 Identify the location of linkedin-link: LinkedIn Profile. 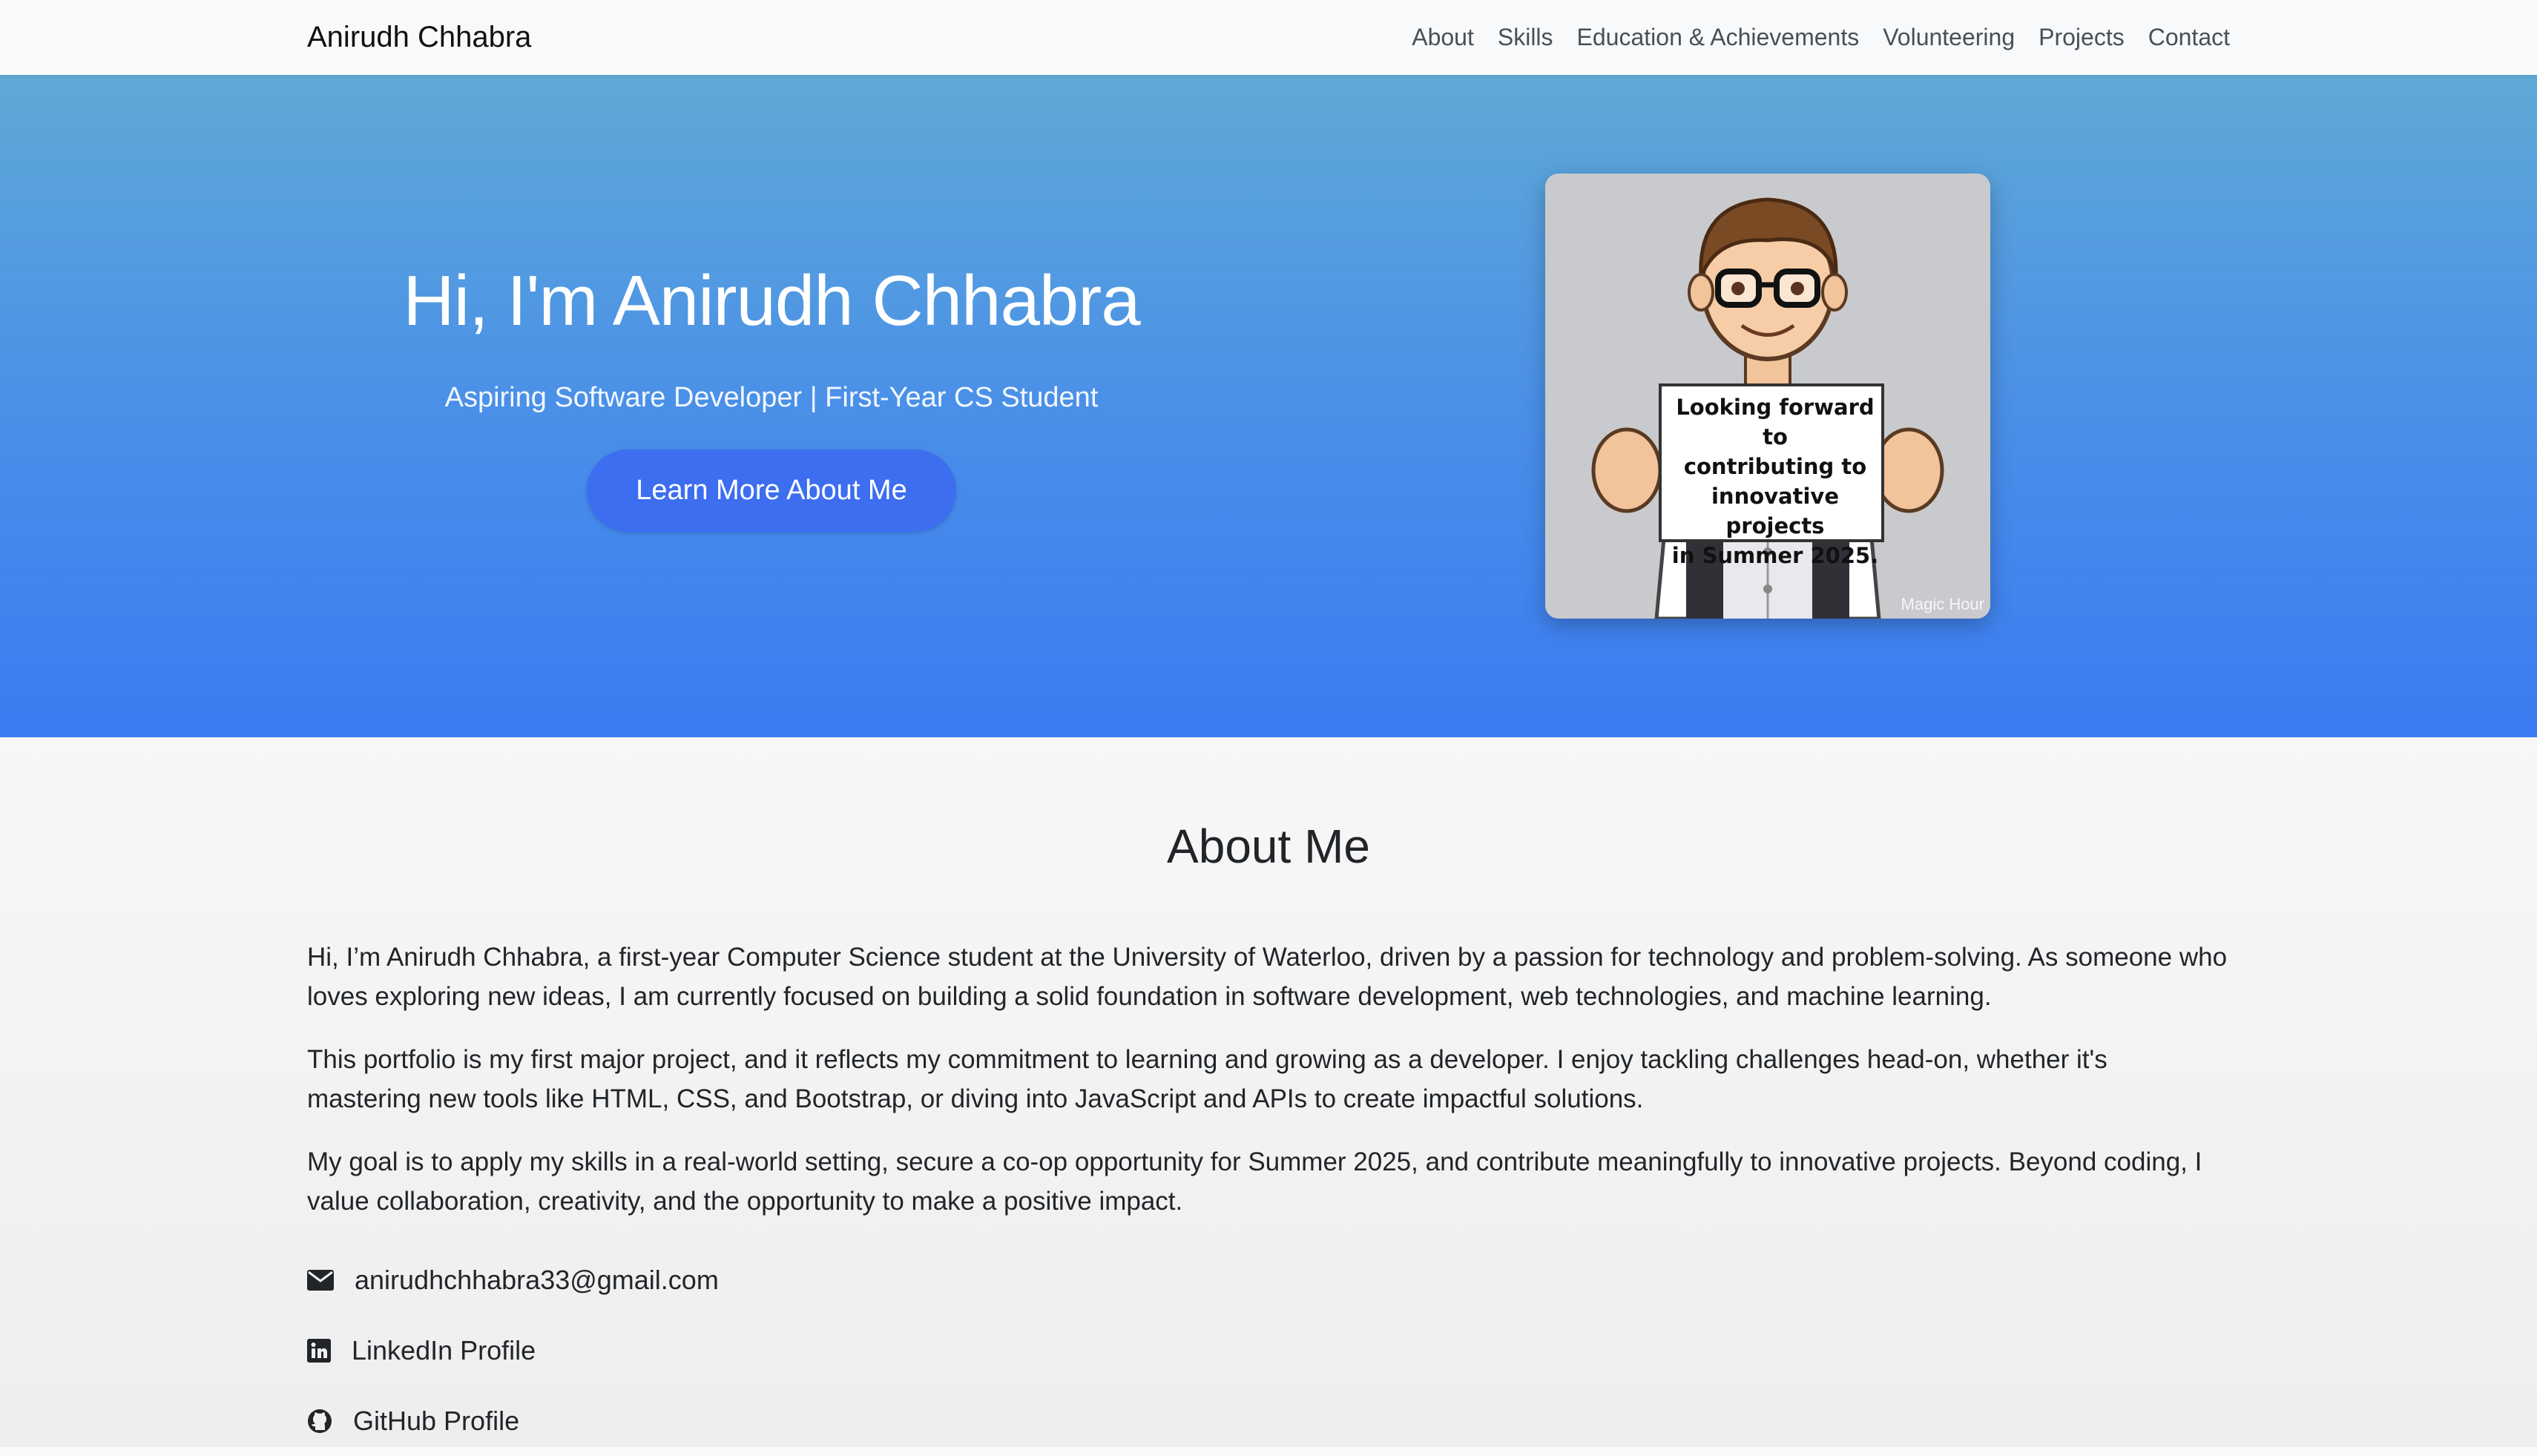
(1267, 1350).